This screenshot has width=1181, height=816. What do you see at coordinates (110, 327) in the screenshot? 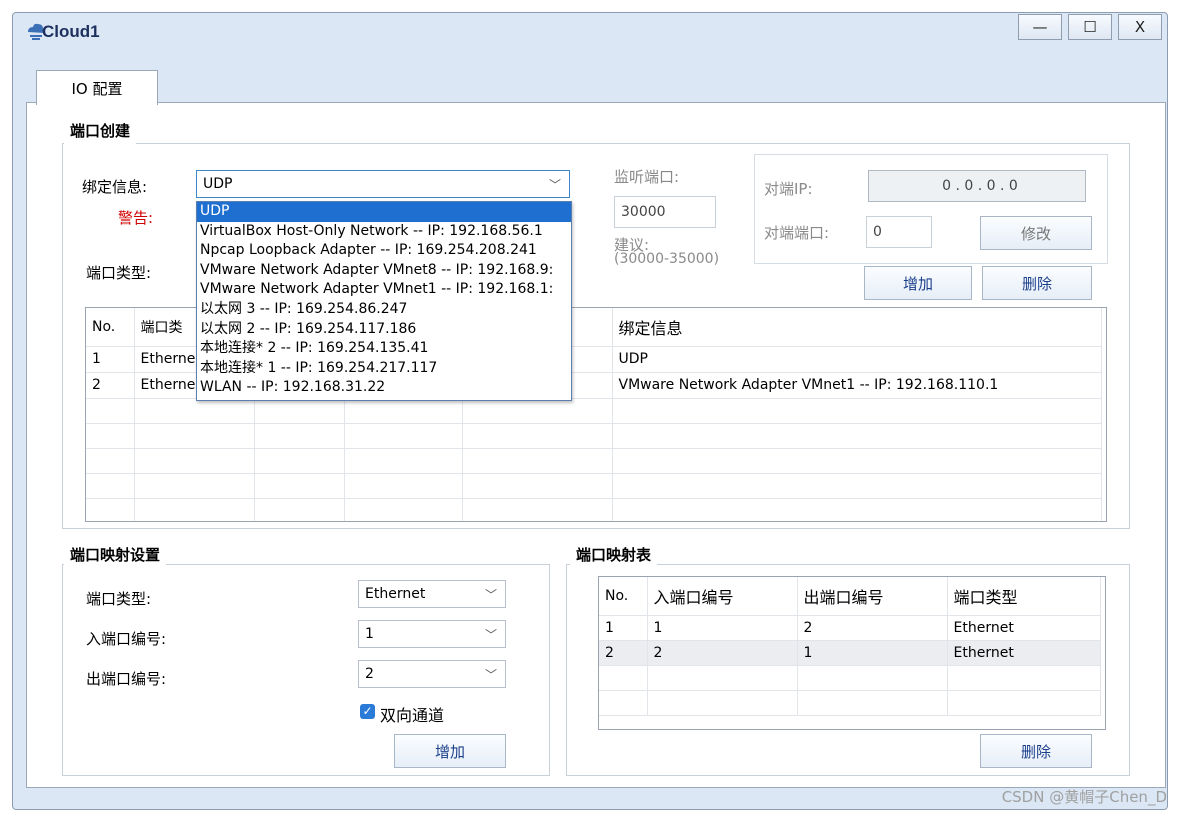
I see `port-table-header: No.` at bounding box center [110, 327].